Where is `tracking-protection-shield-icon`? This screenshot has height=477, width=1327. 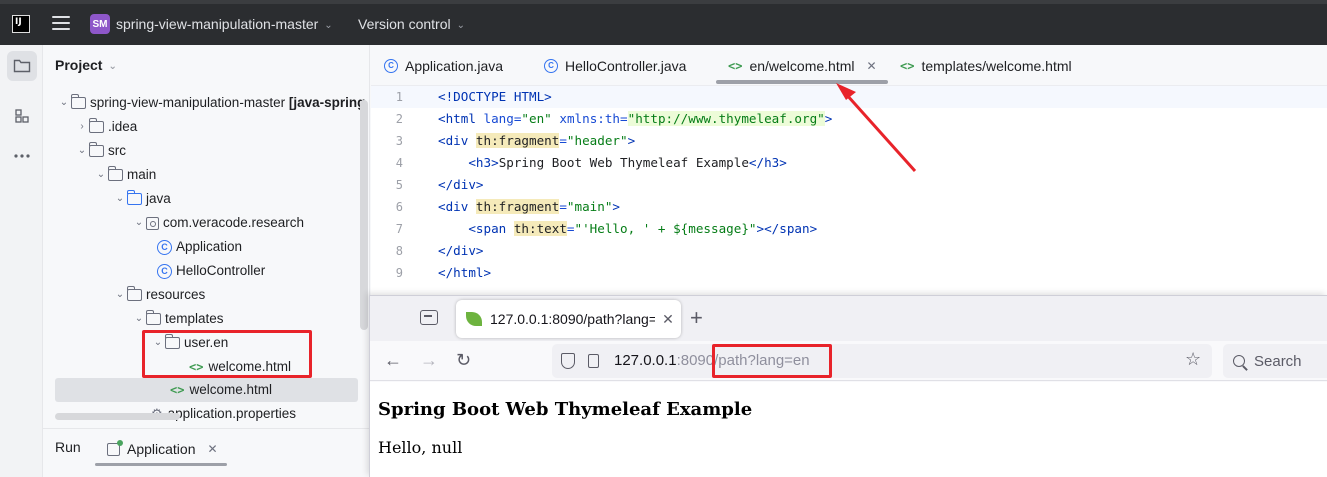
tracking-protection-shield-icon is located at coordinates (568, 361).